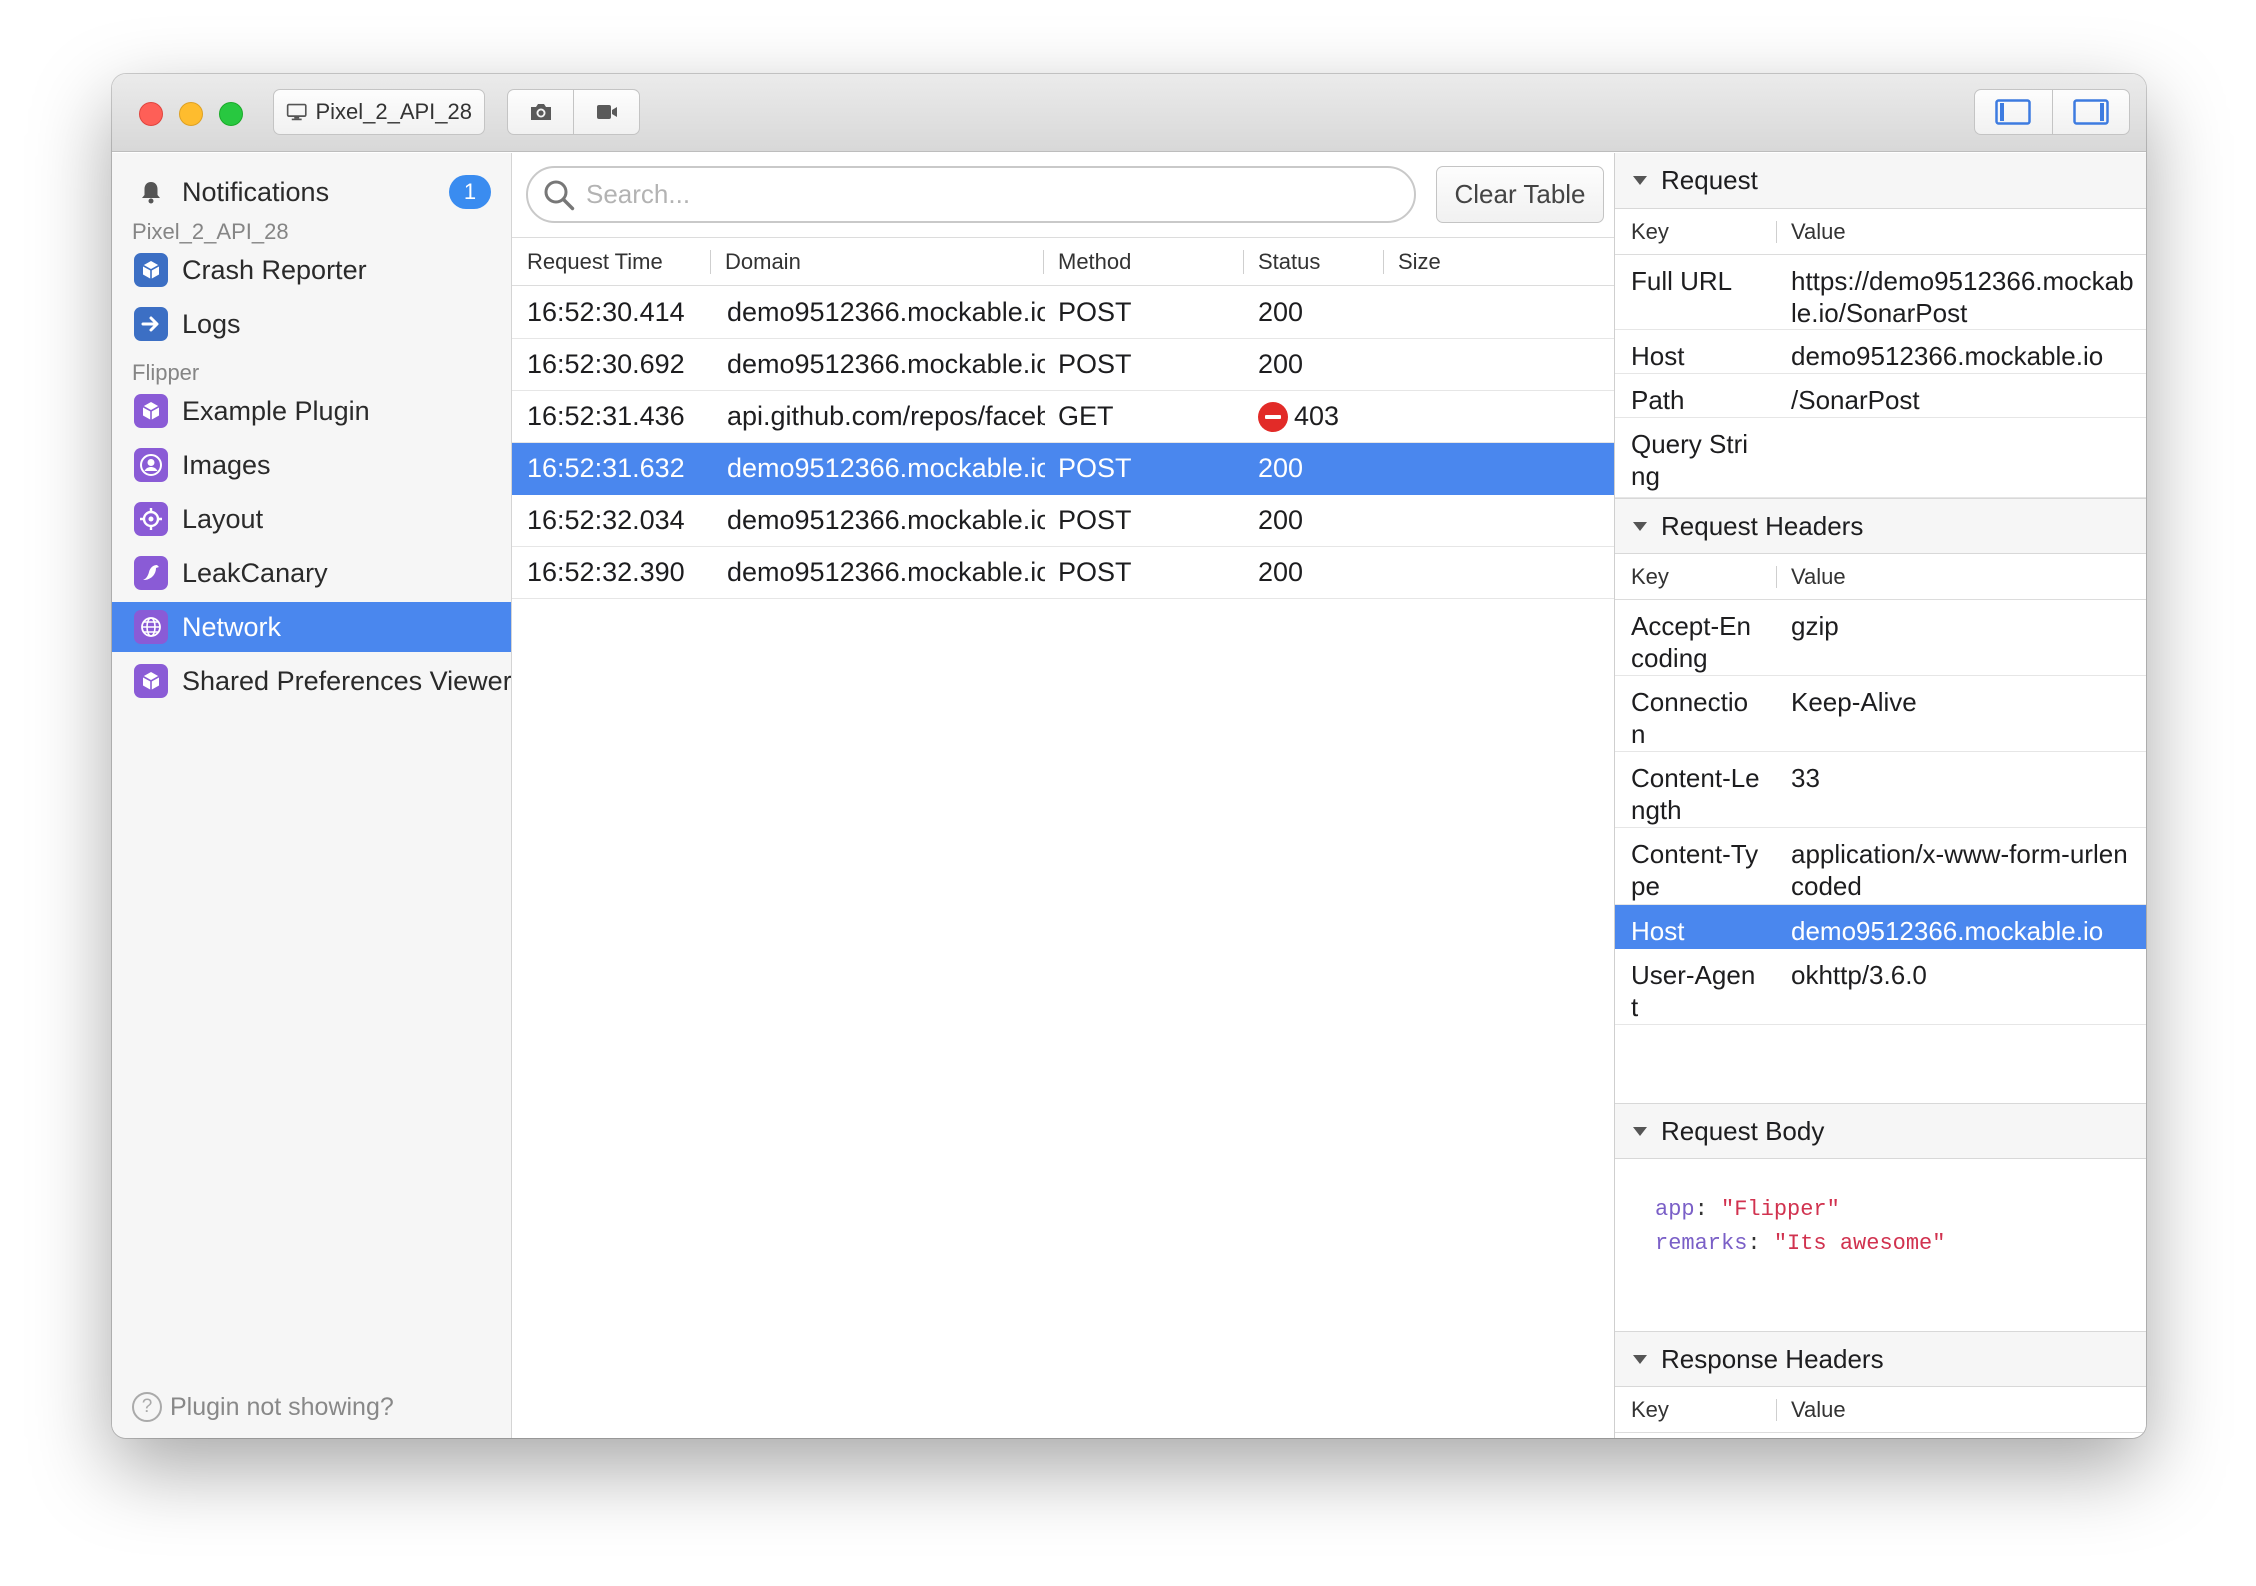  Describe the element at coordinates (311, 411) in the screenshot. I see `sidebar-item-example-plugin: Example Plugin` at that location.